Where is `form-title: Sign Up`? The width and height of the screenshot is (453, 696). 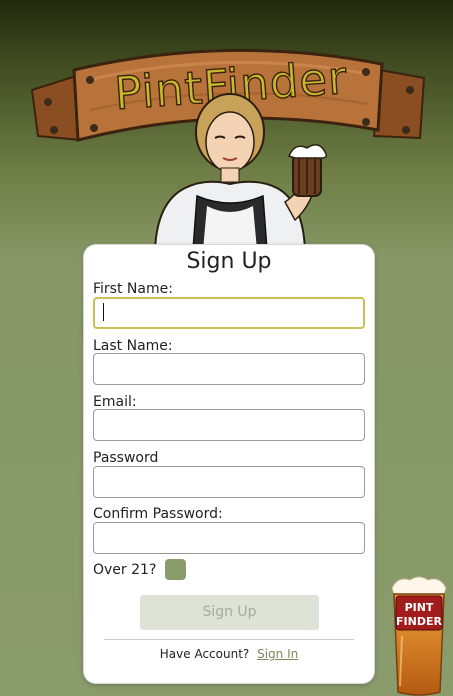 form-title: Sign Up is located at coordinates (229, 261).